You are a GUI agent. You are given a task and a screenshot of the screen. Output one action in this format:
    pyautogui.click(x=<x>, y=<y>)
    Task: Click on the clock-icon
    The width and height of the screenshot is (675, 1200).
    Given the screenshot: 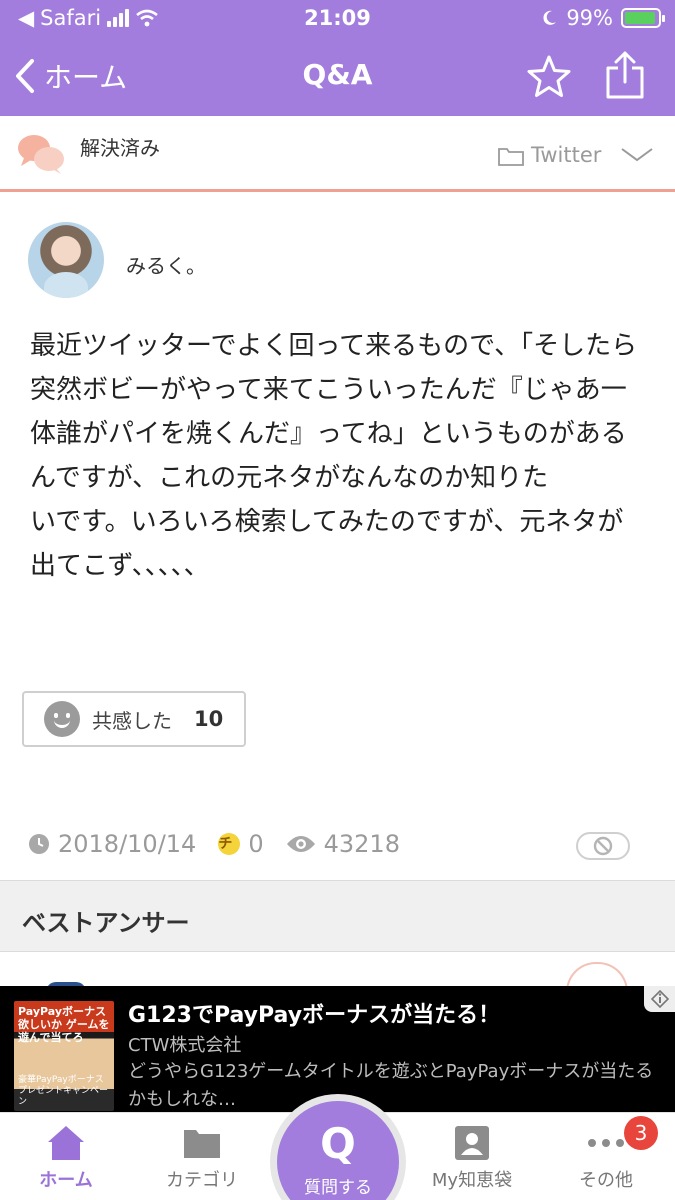 What is the action you would take?
    pyautogui.click(x=39, y=844)
    